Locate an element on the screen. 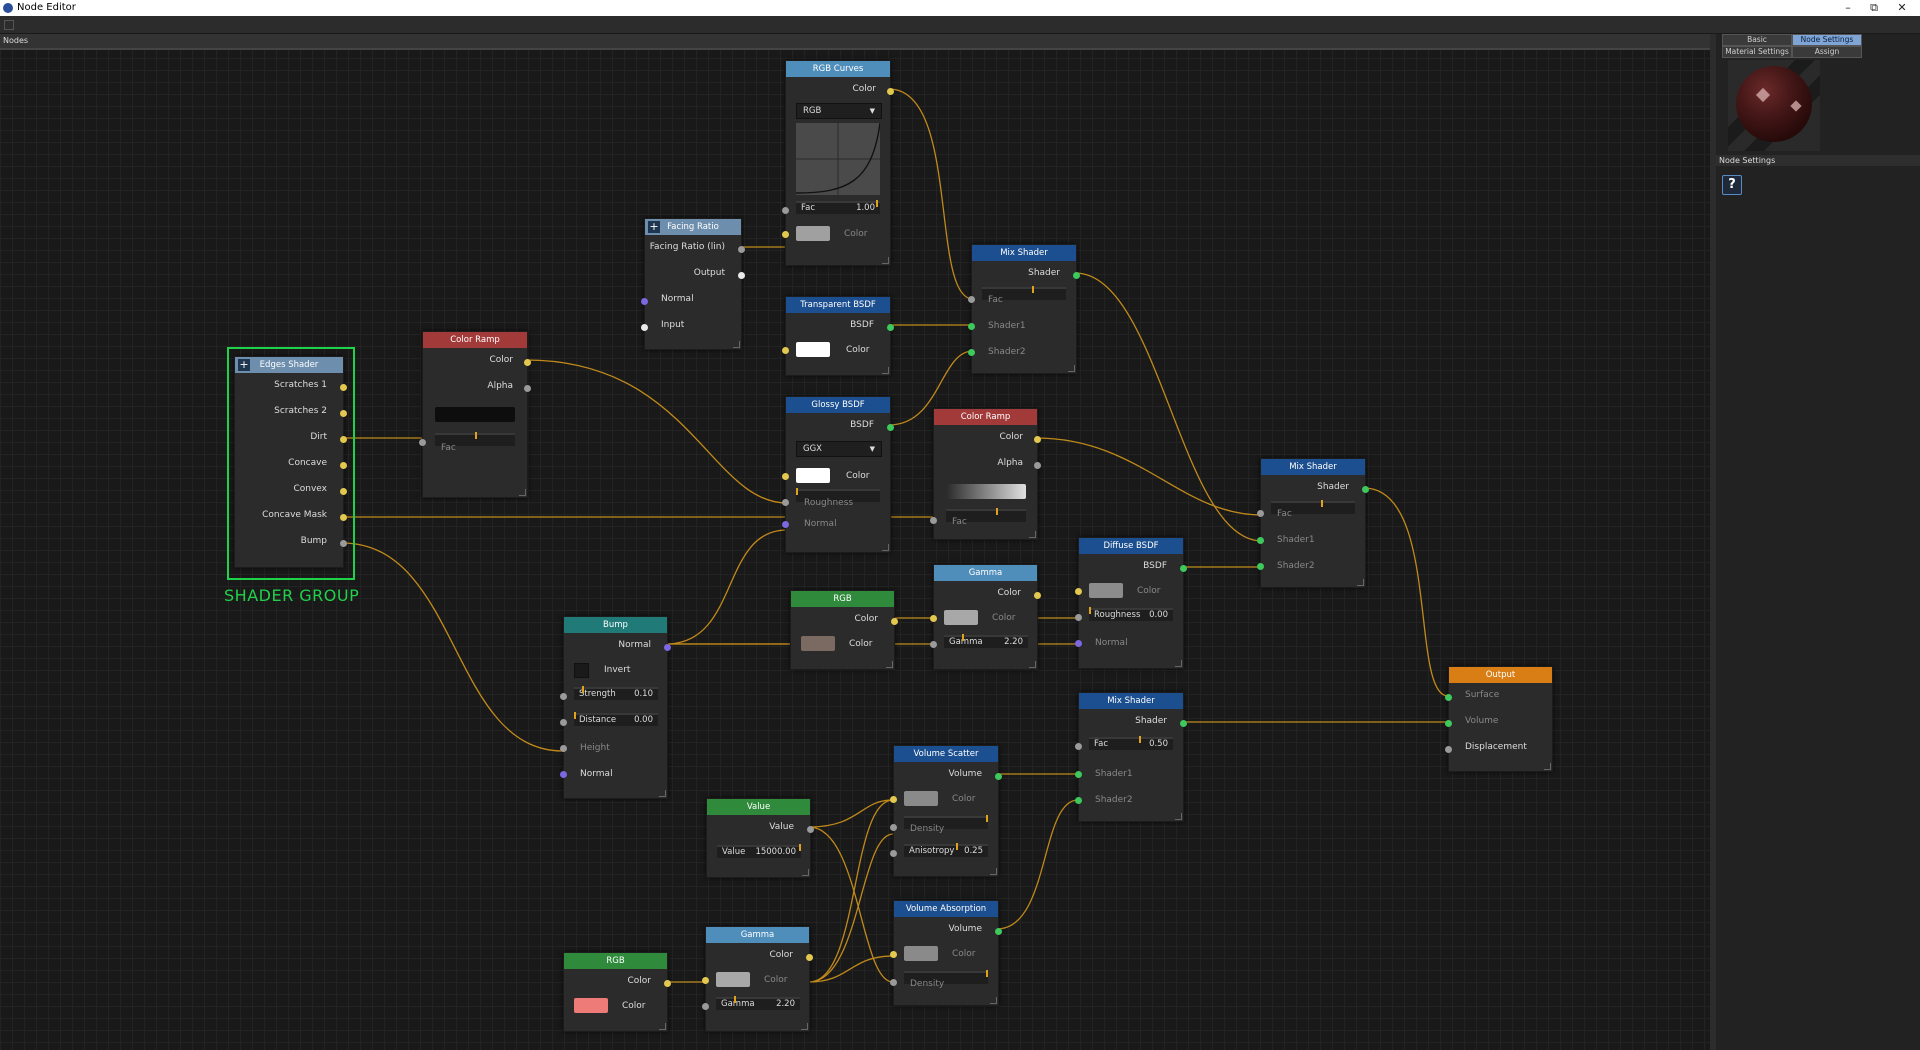 This screenshot has width=1920, height=1050. gamma-node: Gamma Color Color Gamma 2.20 is located at coordinates (757, 979).